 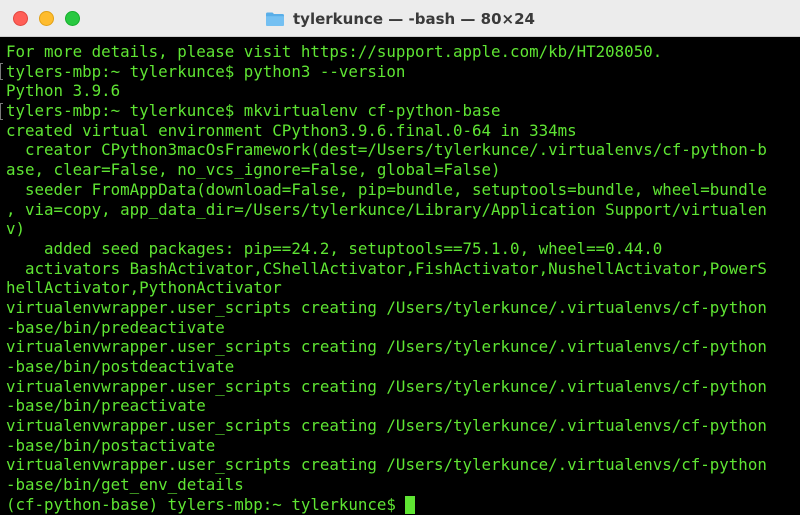 I want to click on window-title: tylerkunce — -bash — 80×24, so click(x=414, y=18).